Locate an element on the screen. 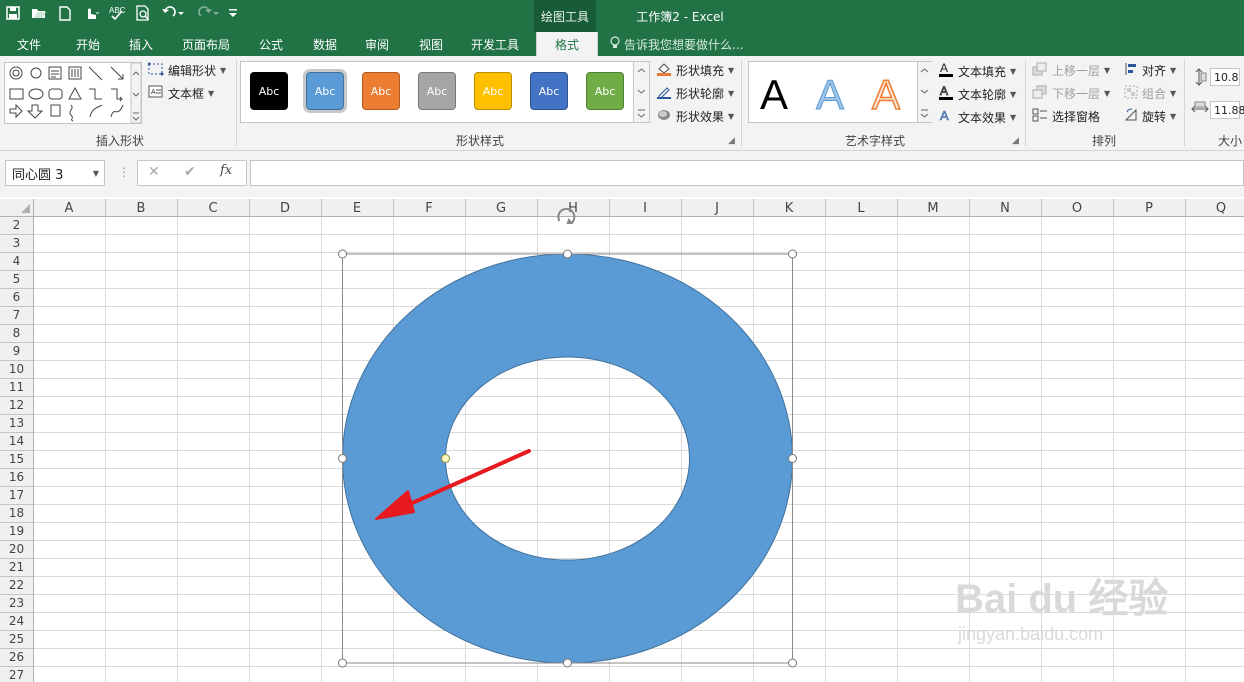 Image resolution: width=1244 pixels, height=682 pixels. tab-format: 格式 is located at coordinates (567, 44).